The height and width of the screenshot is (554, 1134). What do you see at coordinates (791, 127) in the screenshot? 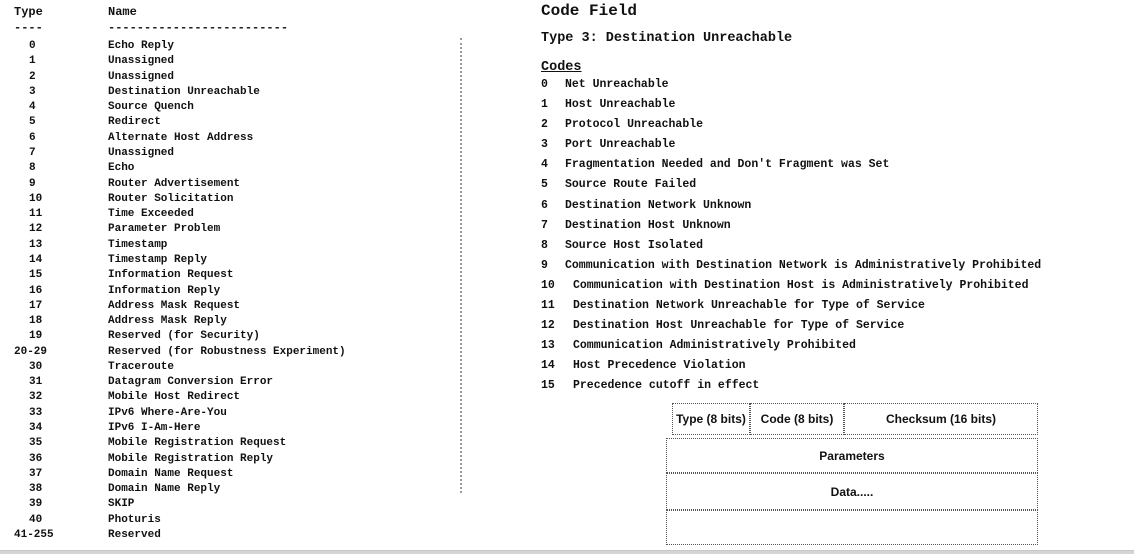
I see `code-list-item: 2 Protocol Unreachable` at bounding box center [791, 127].